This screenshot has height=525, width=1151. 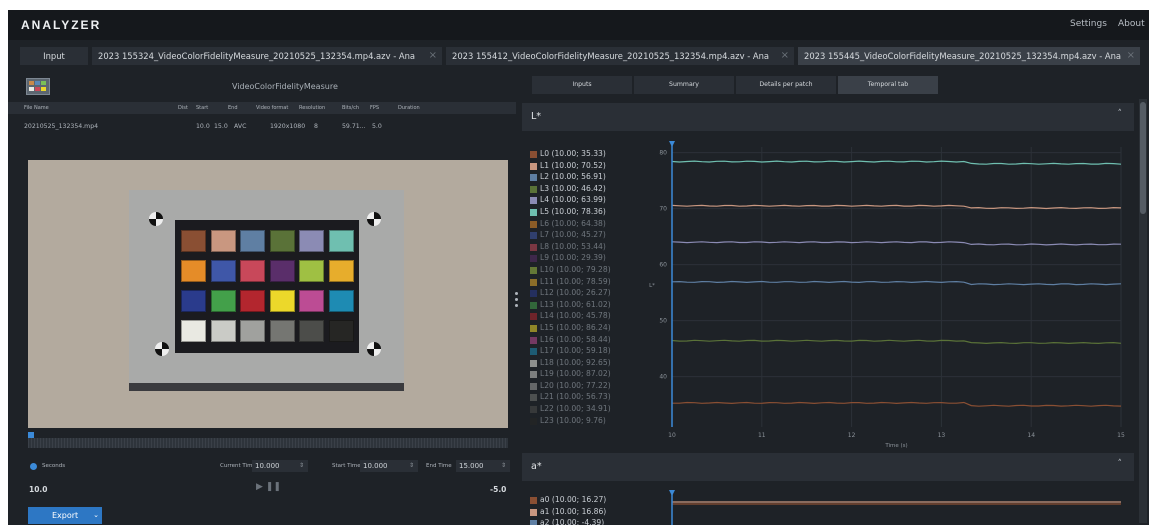 What do you see at coordinates (573, 223) in the screenshot?
I see `legend-label: L6 (10.00; 64.38)` at bounding box center [573, 223].